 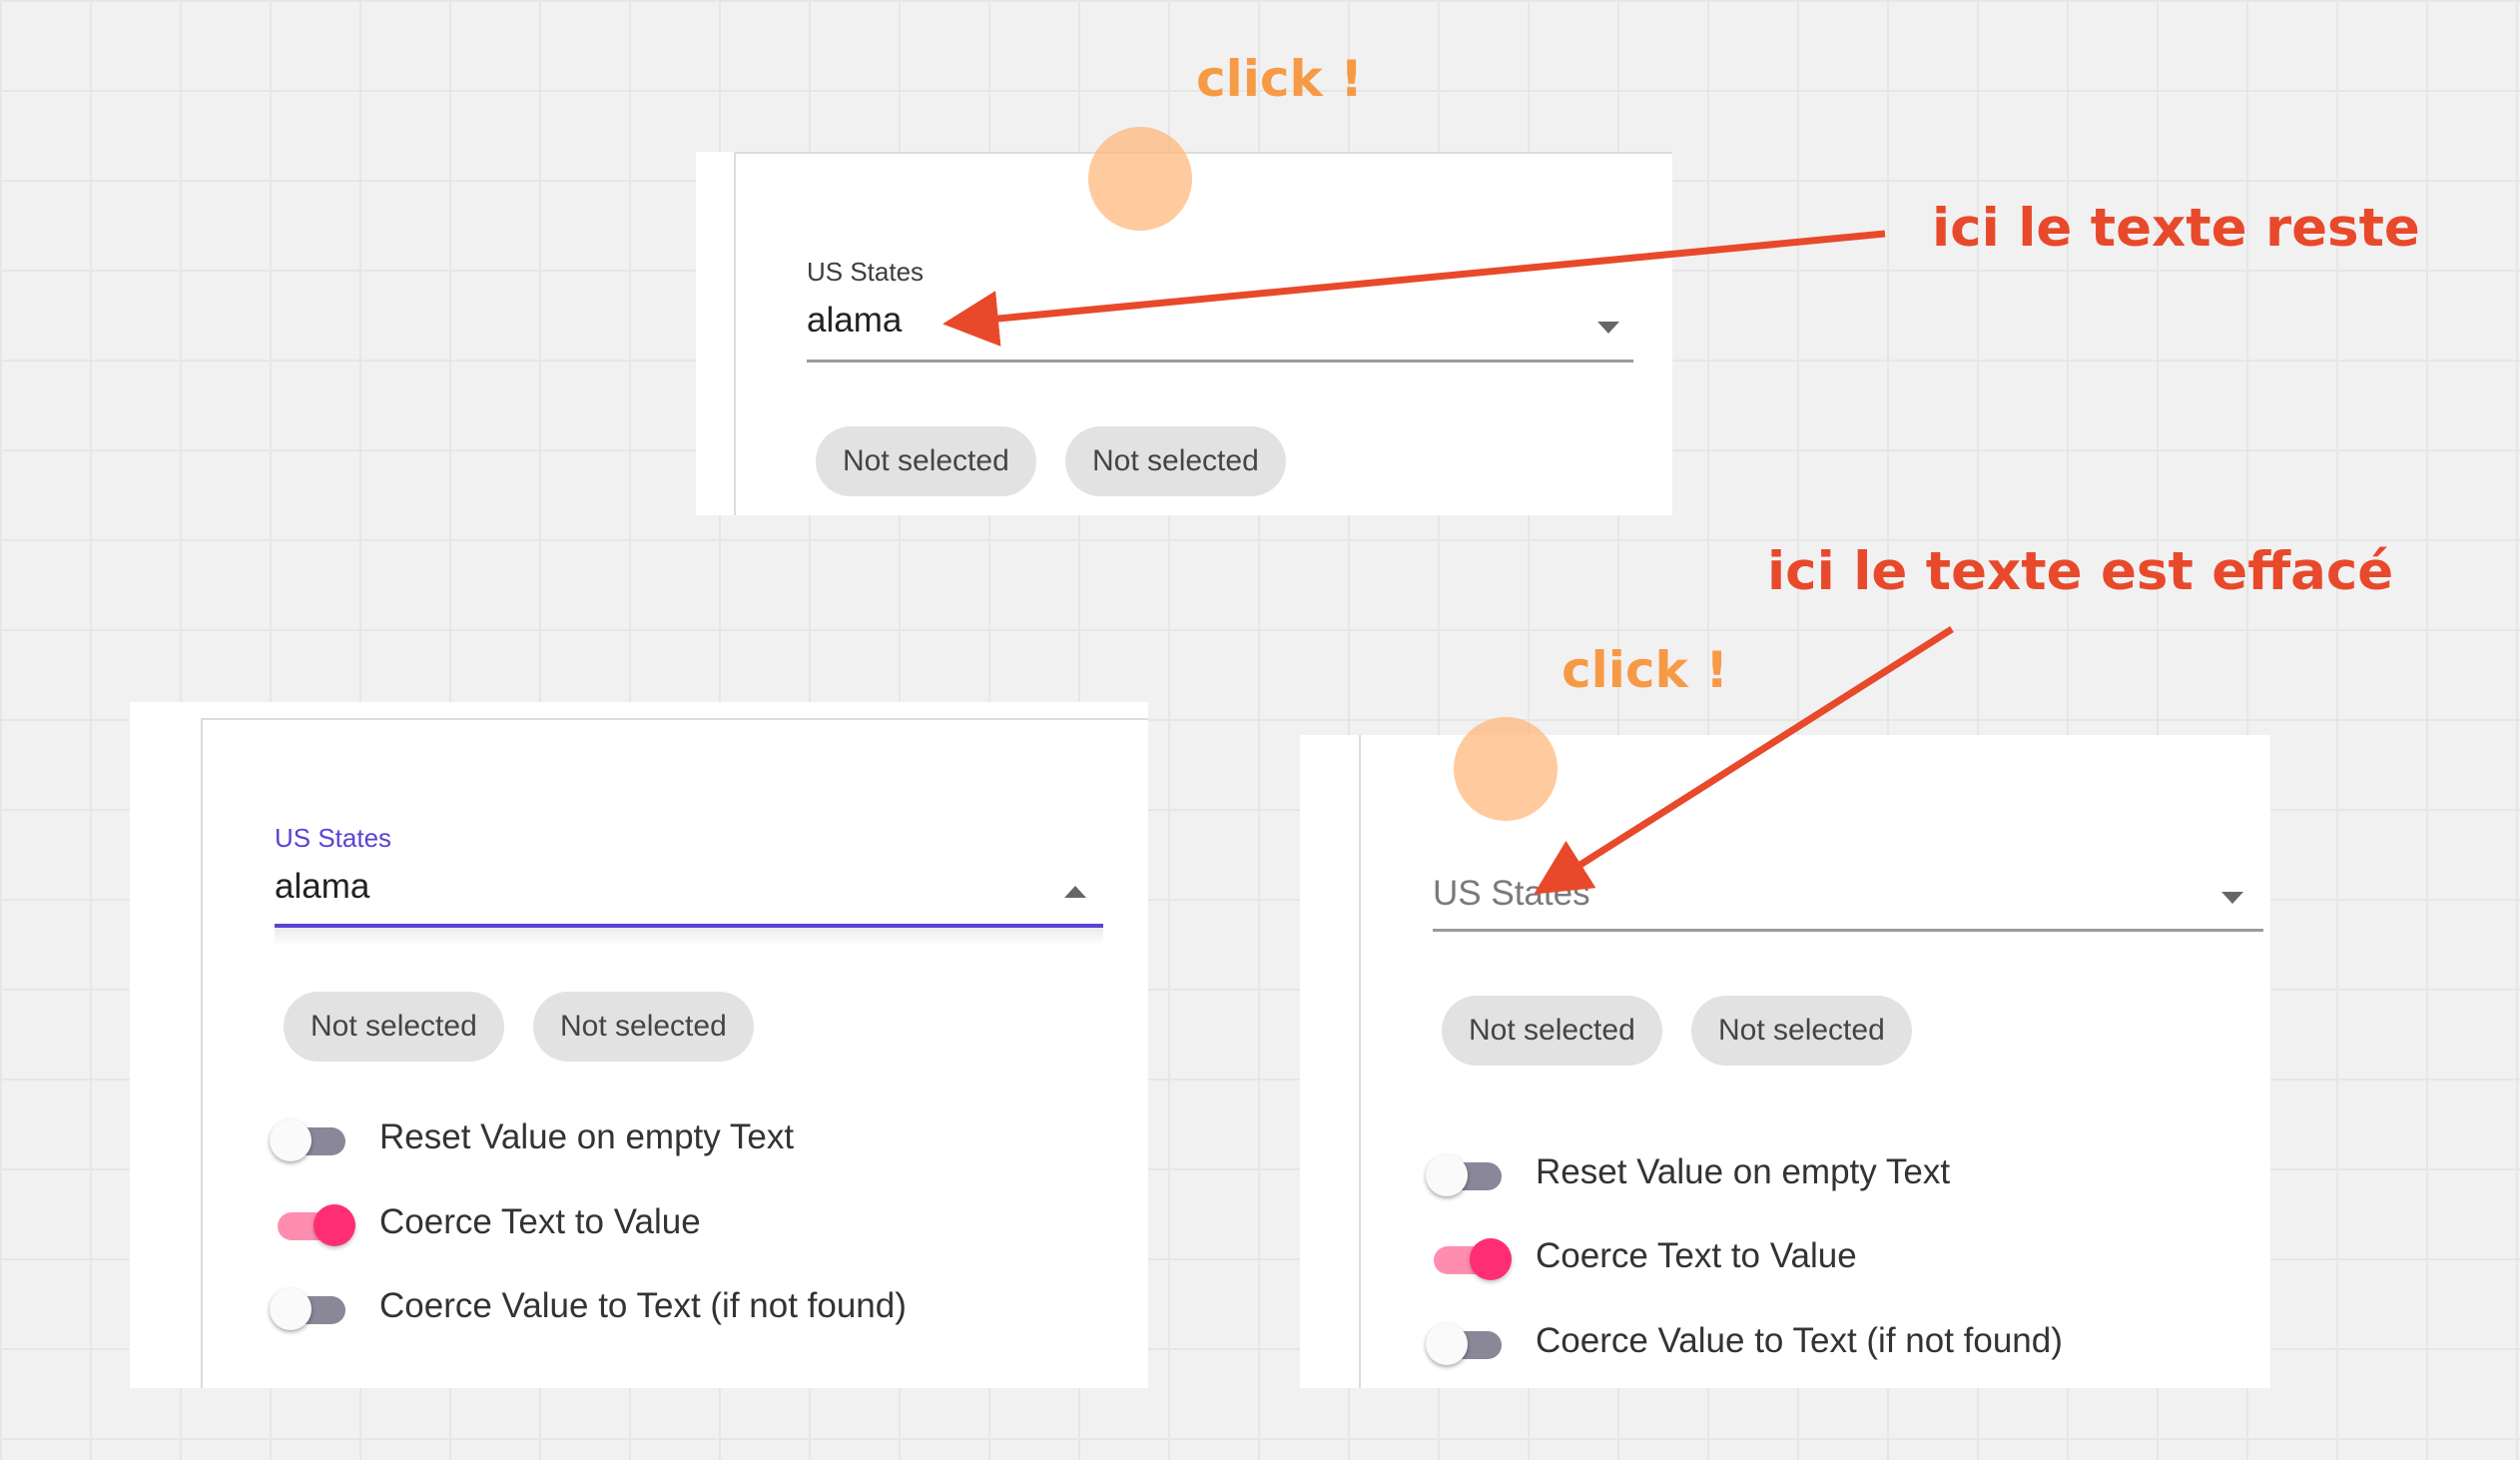 What do you see at coordinates (1075, 892) in the screenshot?
I see `dropdown-arrow-up-icon` at bounding box center [1075, 892].